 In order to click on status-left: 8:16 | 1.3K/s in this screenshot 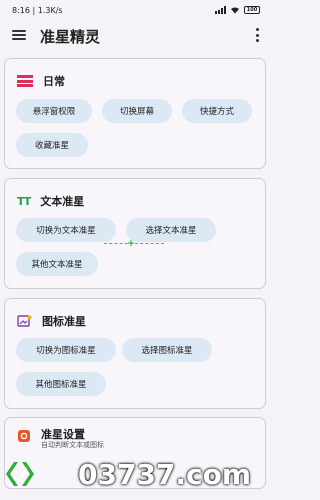, I will do `click(37, 10)`.